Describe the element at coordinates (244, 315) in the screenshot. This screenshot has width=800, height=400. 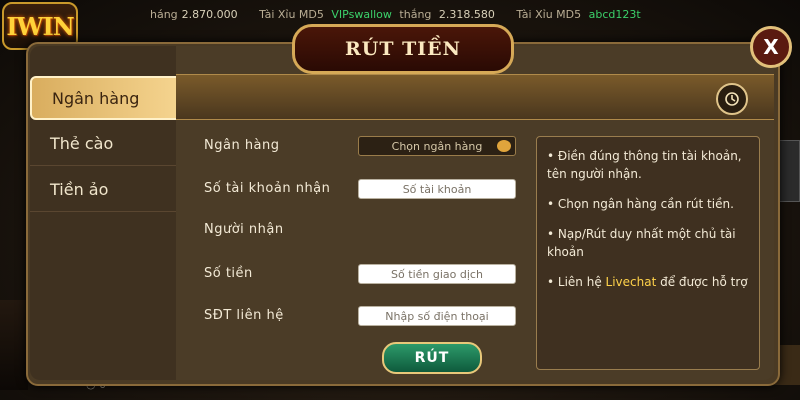
I see `phone-label: SĐT liên hệ` at that location.